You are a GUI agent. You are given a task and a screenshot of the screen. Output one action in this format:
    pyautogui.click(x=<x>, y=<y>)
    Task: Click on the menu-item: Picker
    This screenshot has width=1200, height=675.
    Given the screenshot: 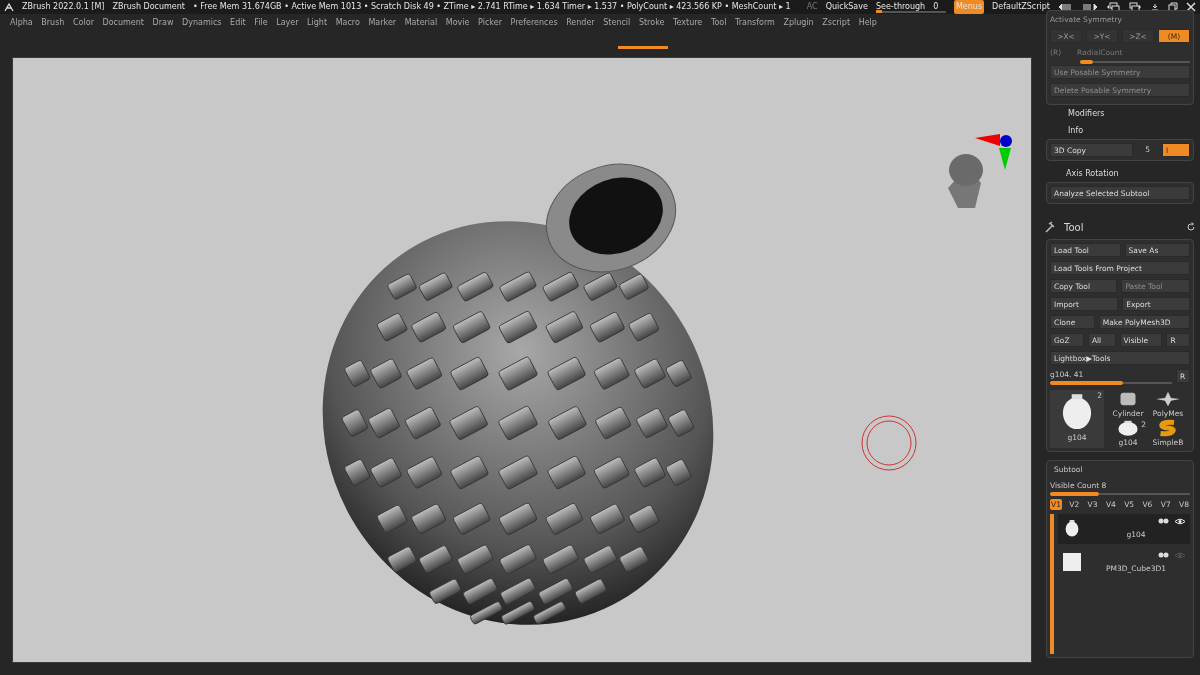 What is the action you would take?
    pyautogui.click(x=490, y=23)
    